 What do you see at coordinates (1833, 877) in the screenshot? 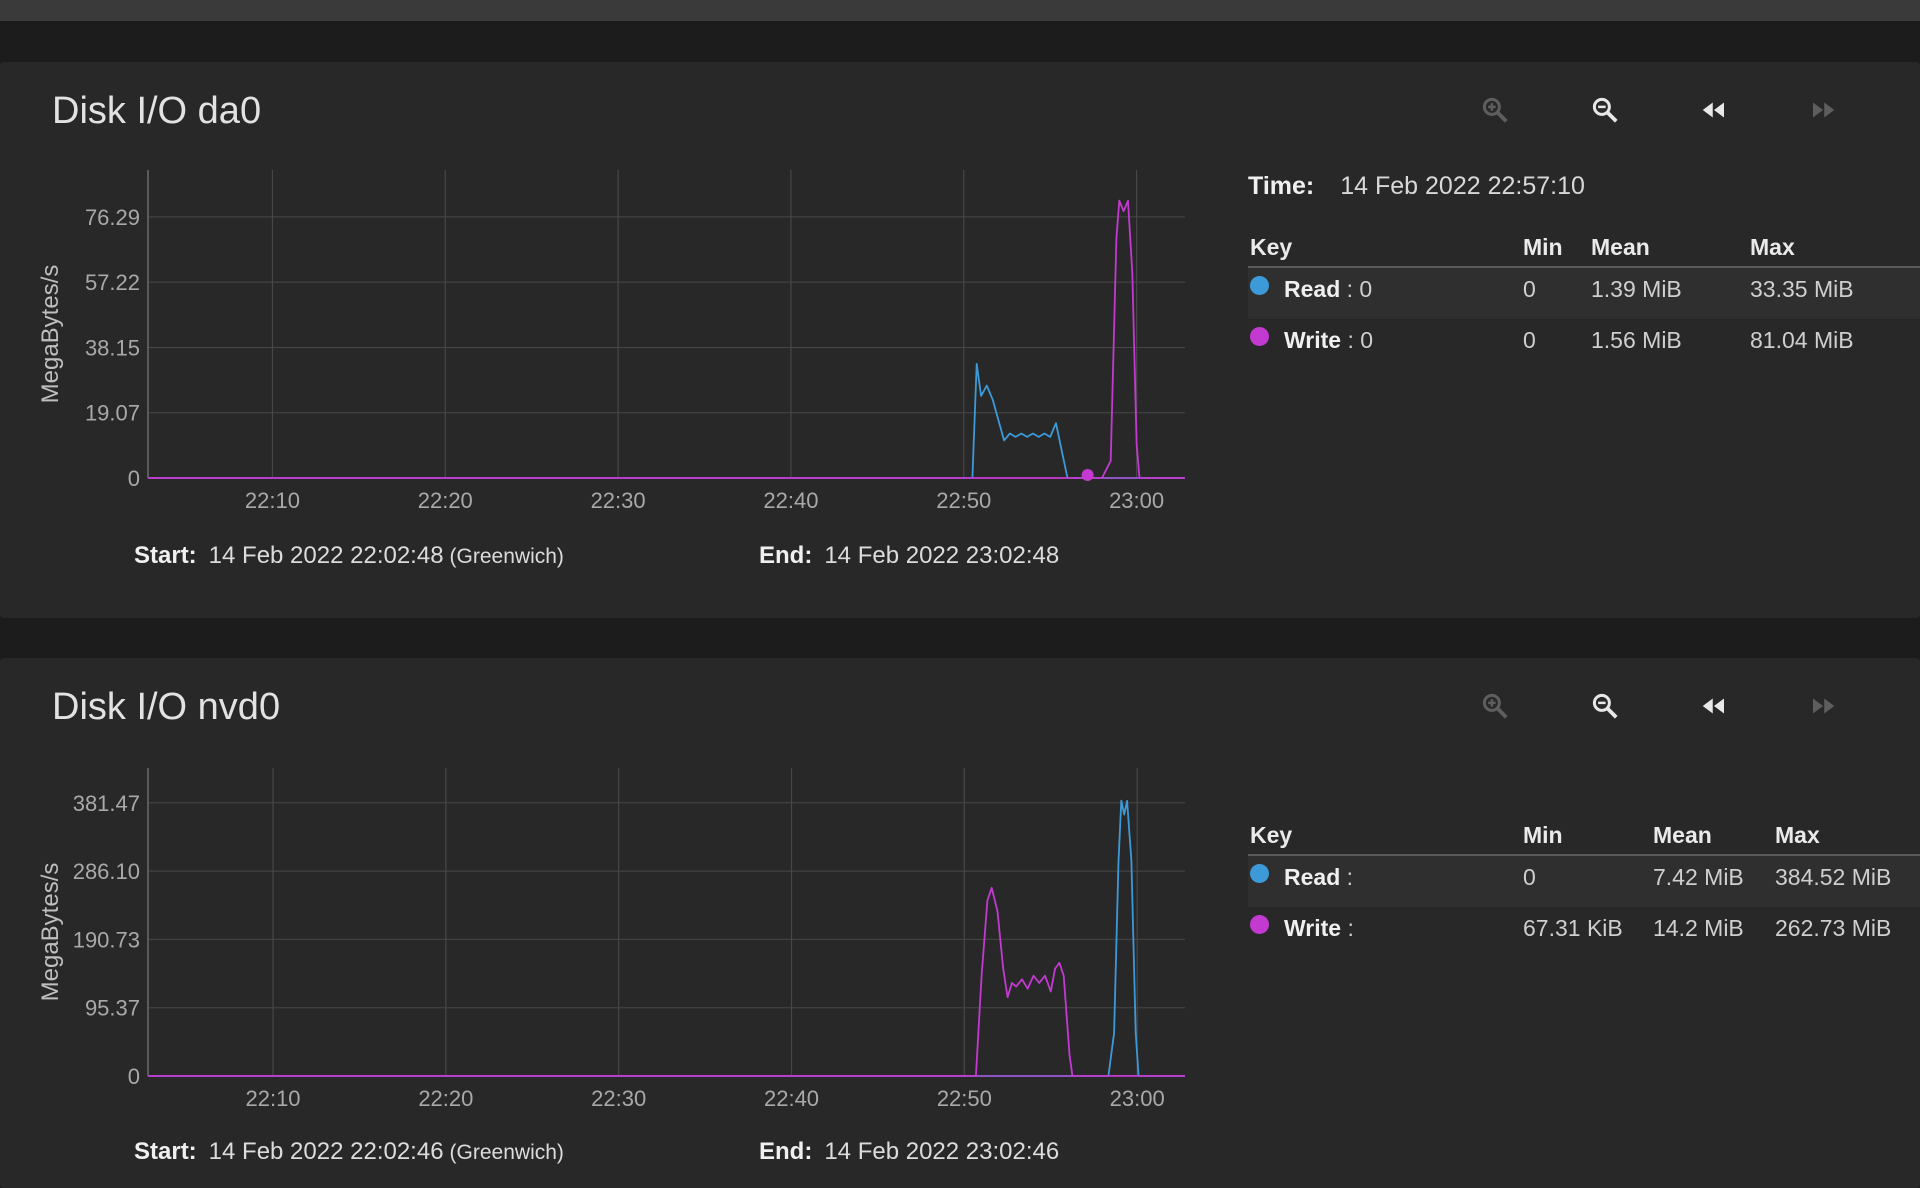
I see `read-max: 384.52 MiB` at bounding box center [1833, 877].